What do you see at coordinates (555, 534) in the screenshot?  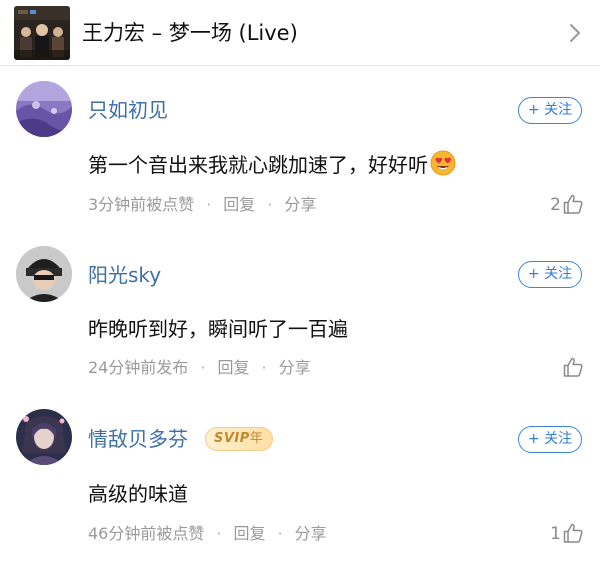 I see `like-count: 1` at bounding box center [555, 534].